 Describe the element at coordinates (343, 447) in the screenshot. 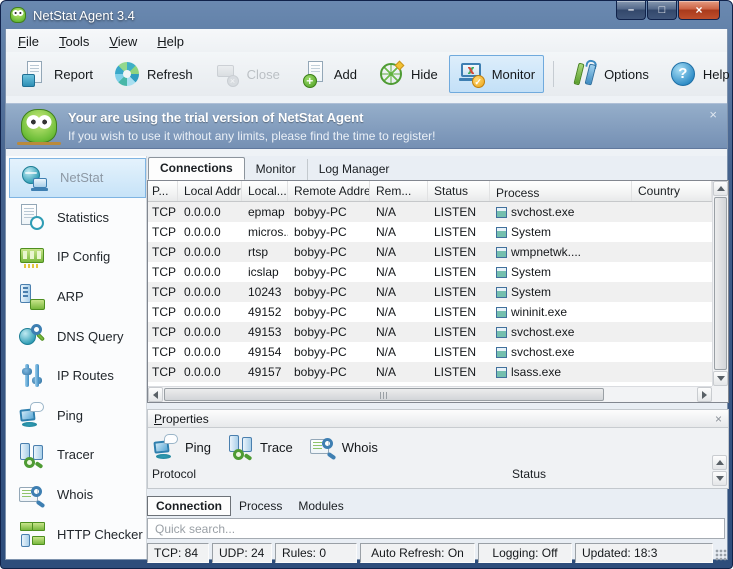

I see `properties-tool-button: Whois` at that location.